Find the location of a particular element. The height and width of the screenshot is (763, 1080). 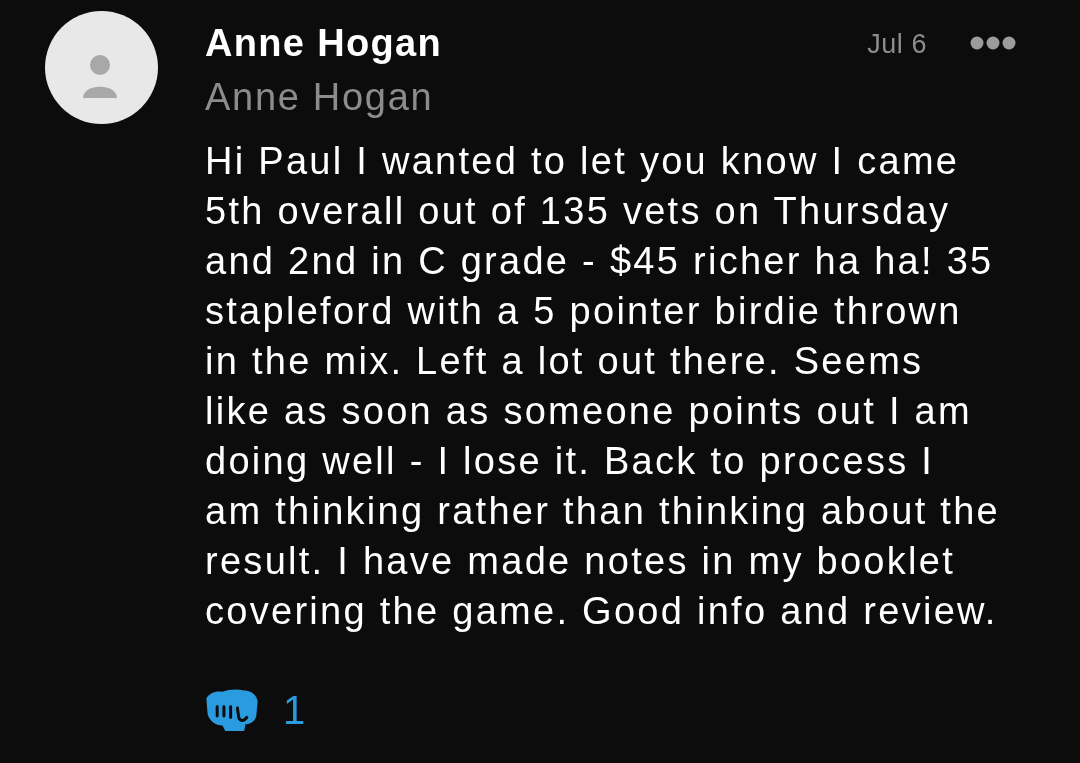

more-button is located at coordinates (993, 43).